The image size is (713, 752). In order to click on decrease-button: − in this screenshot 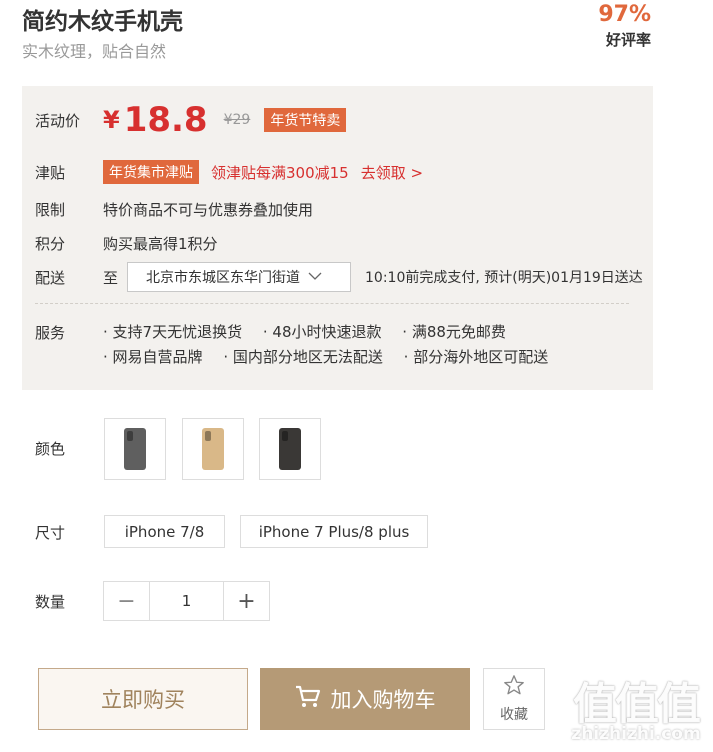, I will do `click(126, 601)`.